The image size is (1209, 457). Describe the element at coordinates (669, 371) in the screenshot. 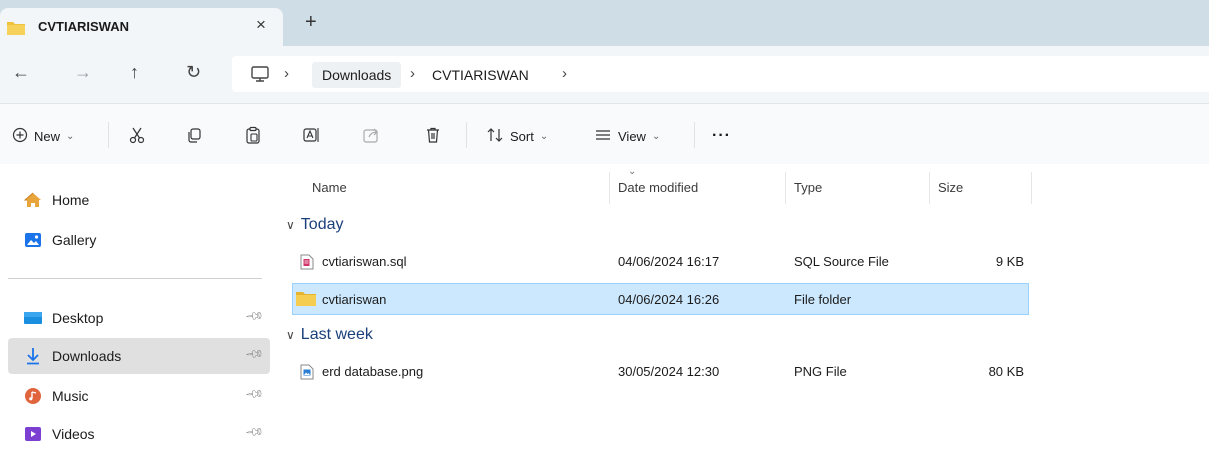

I see `file-date: 30/05/2024 12:30` at that location.